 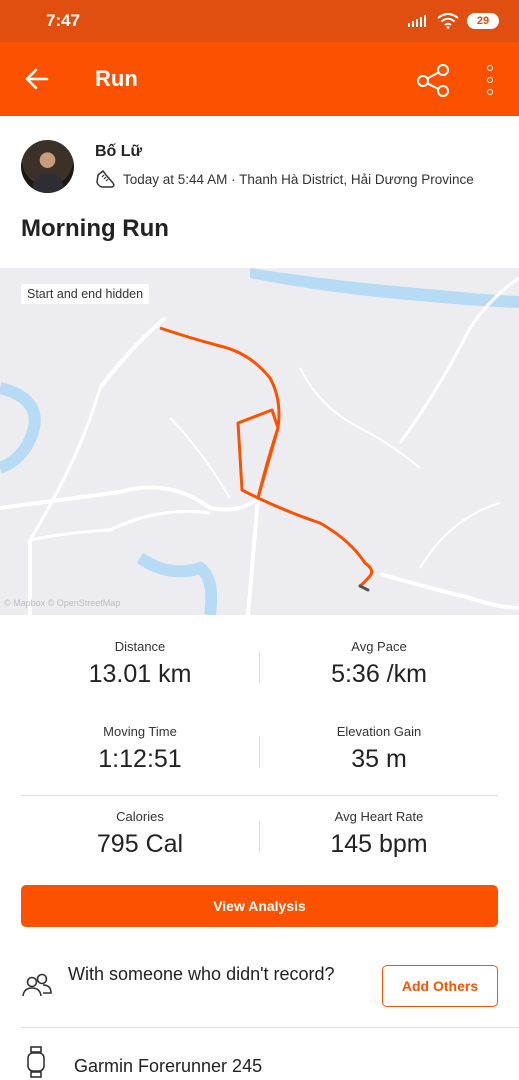 I want to click on share-button, so click(x=433, y=80).